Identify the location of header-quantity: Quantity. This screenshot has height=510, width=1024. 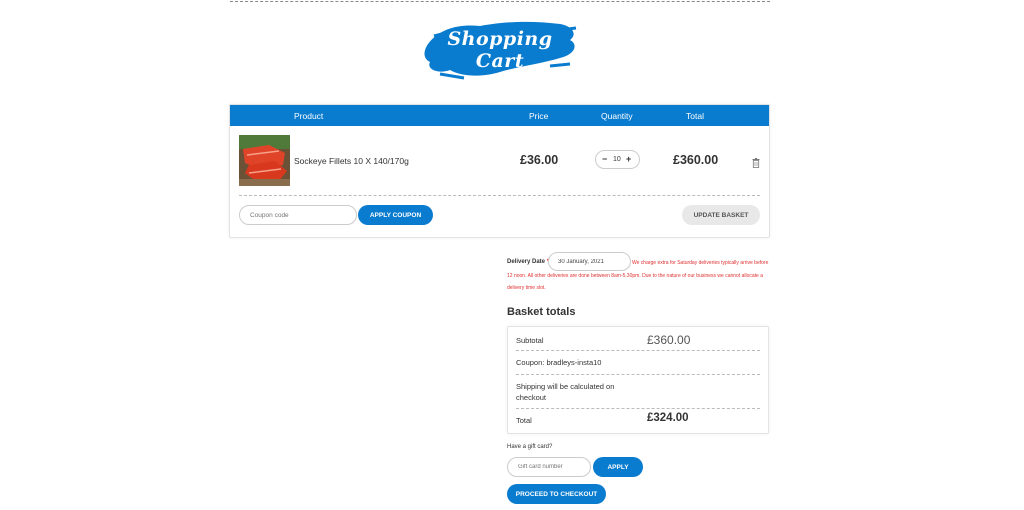
(617, 116).